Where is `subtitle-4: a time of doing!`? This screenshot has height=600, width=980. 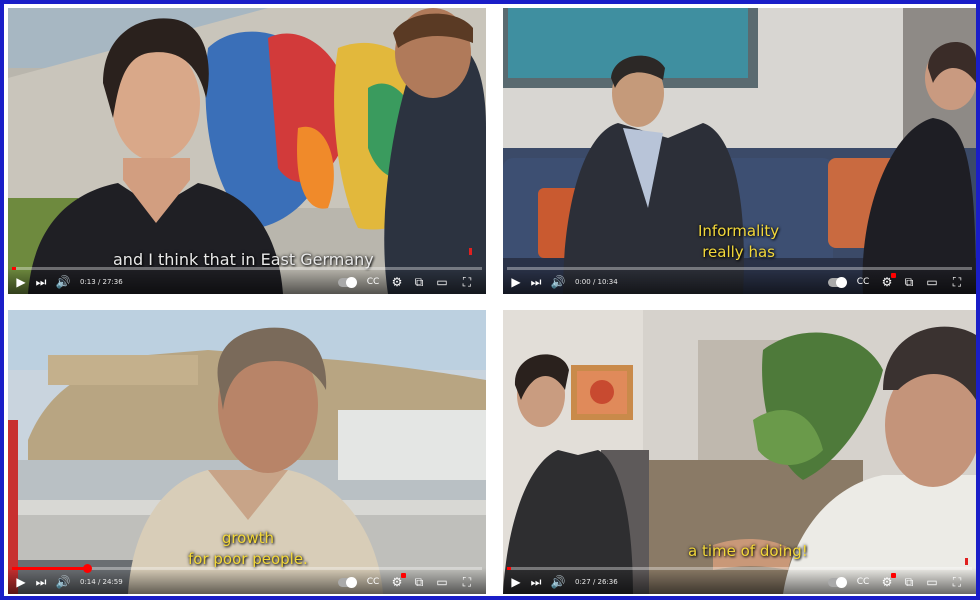 subtitle-4: a time of doing! is located at coordinates (748, 551).